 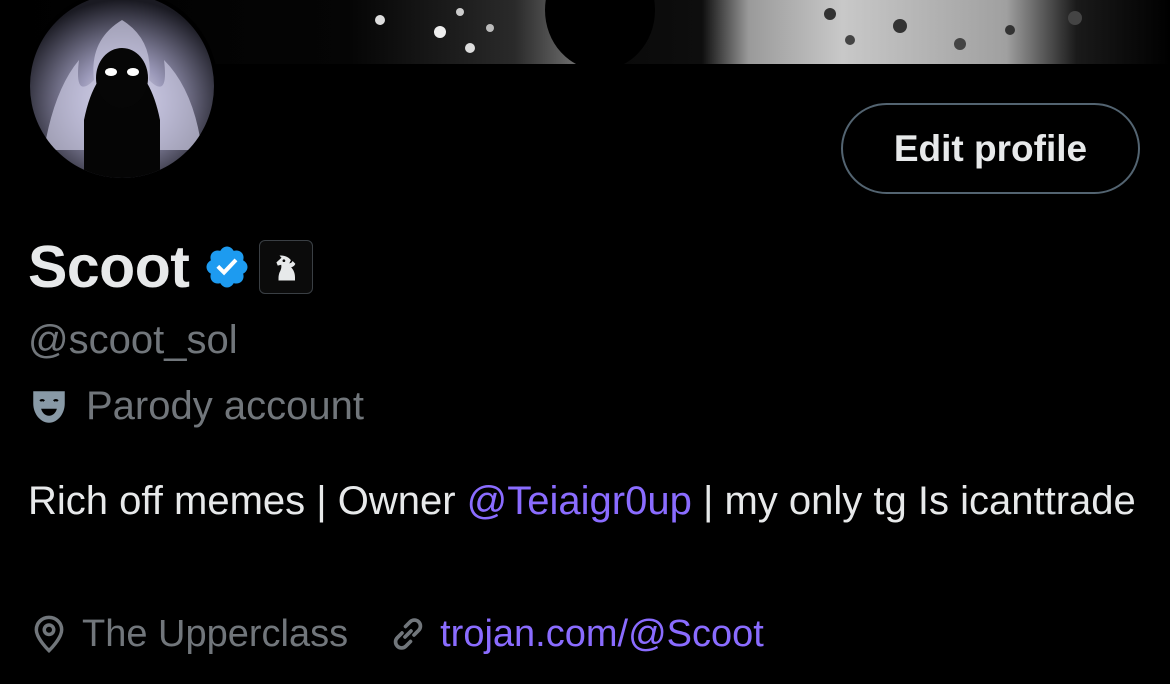 What do you see at coordinates (225, 406) in the screenshot?
I see `parody-account-label: Parody account` at bounding box center [225, 406].